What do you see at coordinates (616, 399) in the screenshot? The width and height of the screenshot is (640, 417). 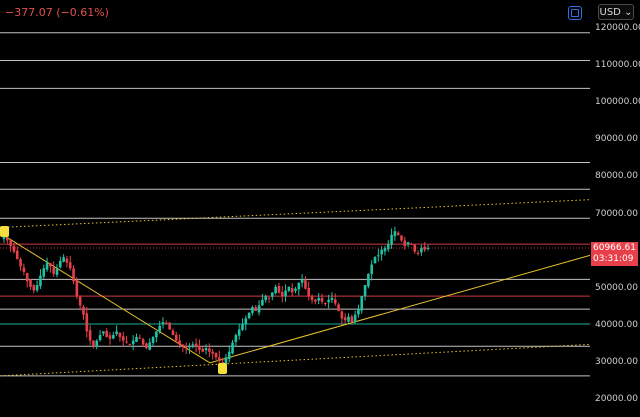 I see `price-tick-label: 20000.00` at bounding box center [616, 399].